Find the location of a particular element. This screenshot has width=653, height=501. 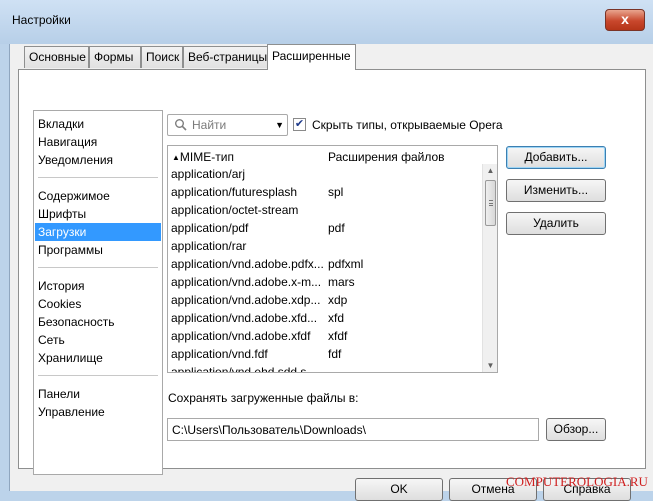

sidebar-item: Сеть is located at coordinates (98, 340).